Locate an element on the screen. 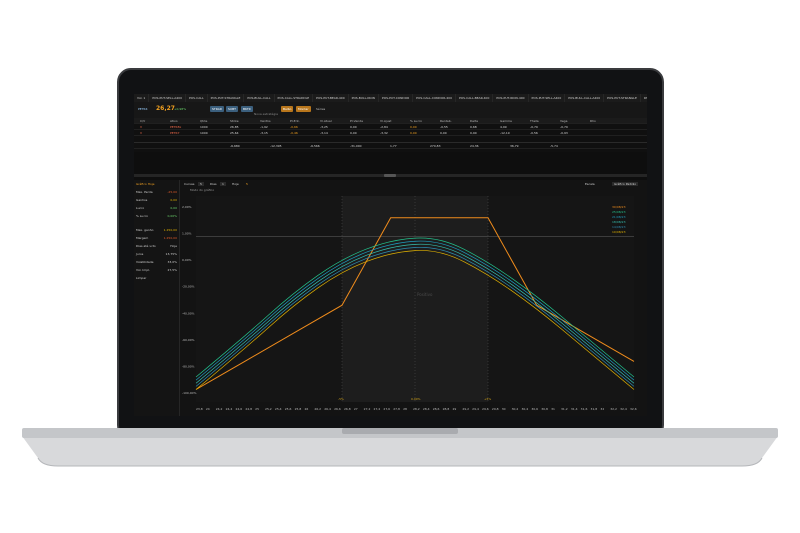 The width and height of the screenshot is (800, 533). x-tick-label: 29,4 is located at coordinates (475, 409).